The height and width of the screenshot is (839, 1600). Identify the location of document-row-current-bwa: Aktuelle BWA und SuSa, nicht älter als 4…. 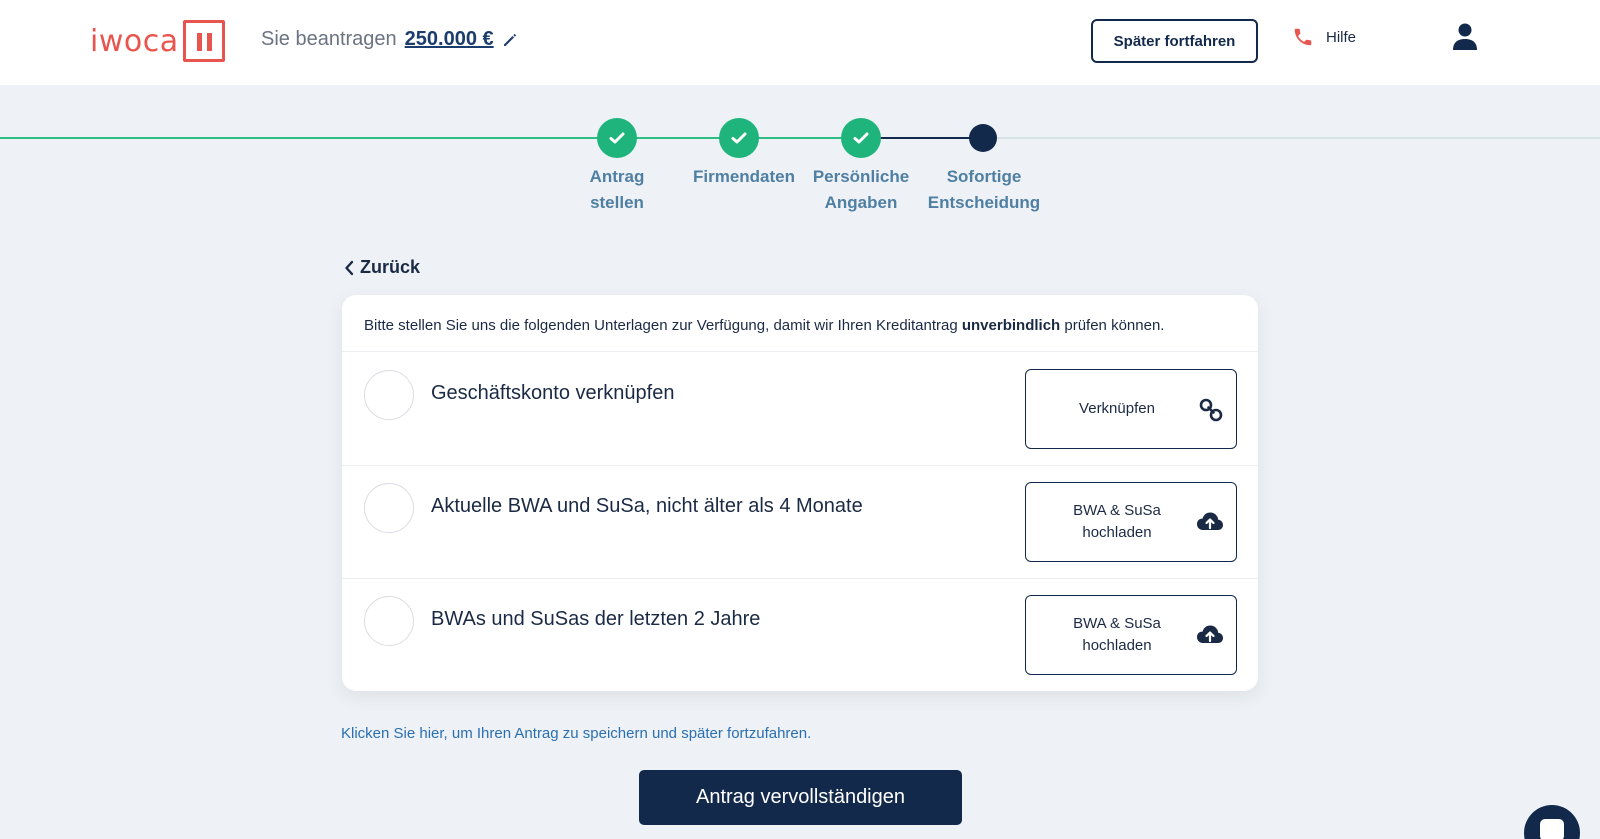
(800, 521).